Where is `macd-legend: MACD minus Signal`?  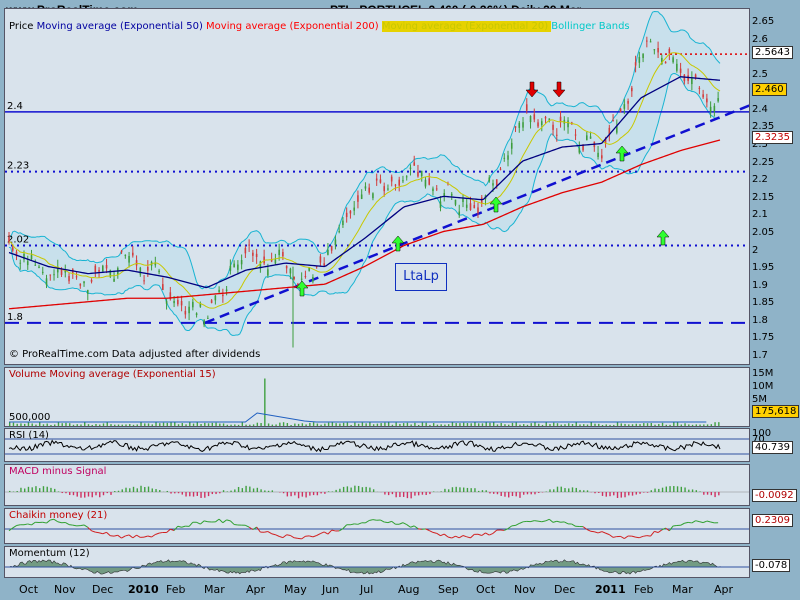 macd-legend: MACD minus Signal is located at coordinates (58, 471).